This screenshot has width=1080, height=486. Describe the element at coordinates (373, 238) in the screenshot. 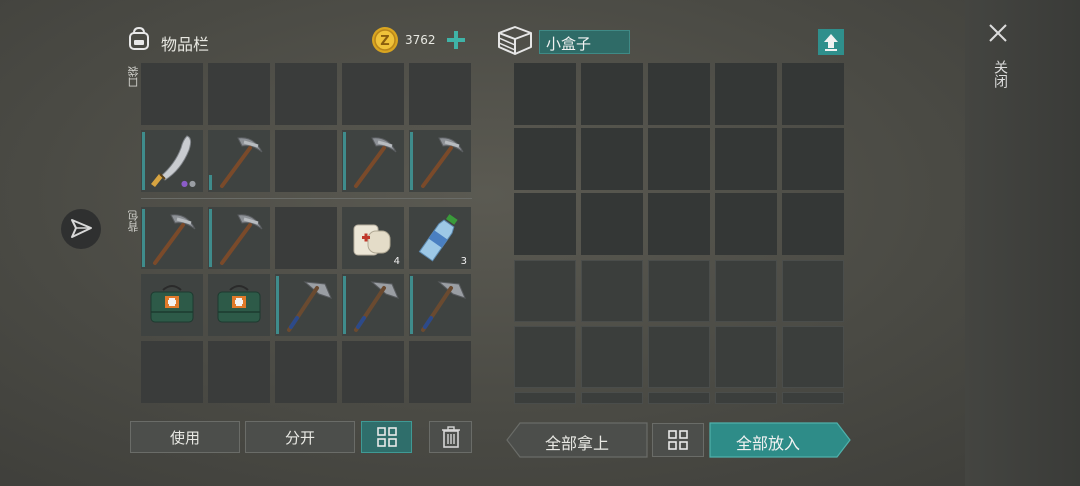

I see `inventory-slot-bandage: 4` at that location.